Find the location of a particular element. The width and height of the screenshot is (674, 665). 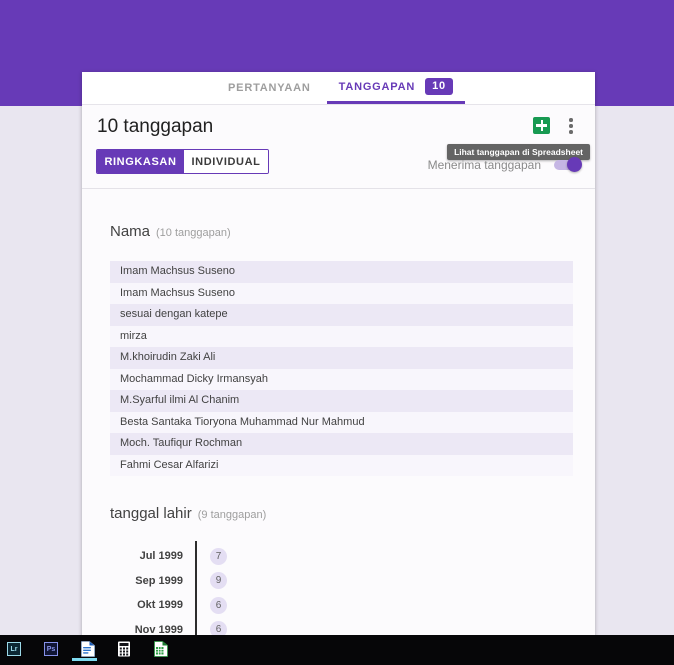

tab-pertanyaan: PERTANYAAN is located at coordinates (269, 88).